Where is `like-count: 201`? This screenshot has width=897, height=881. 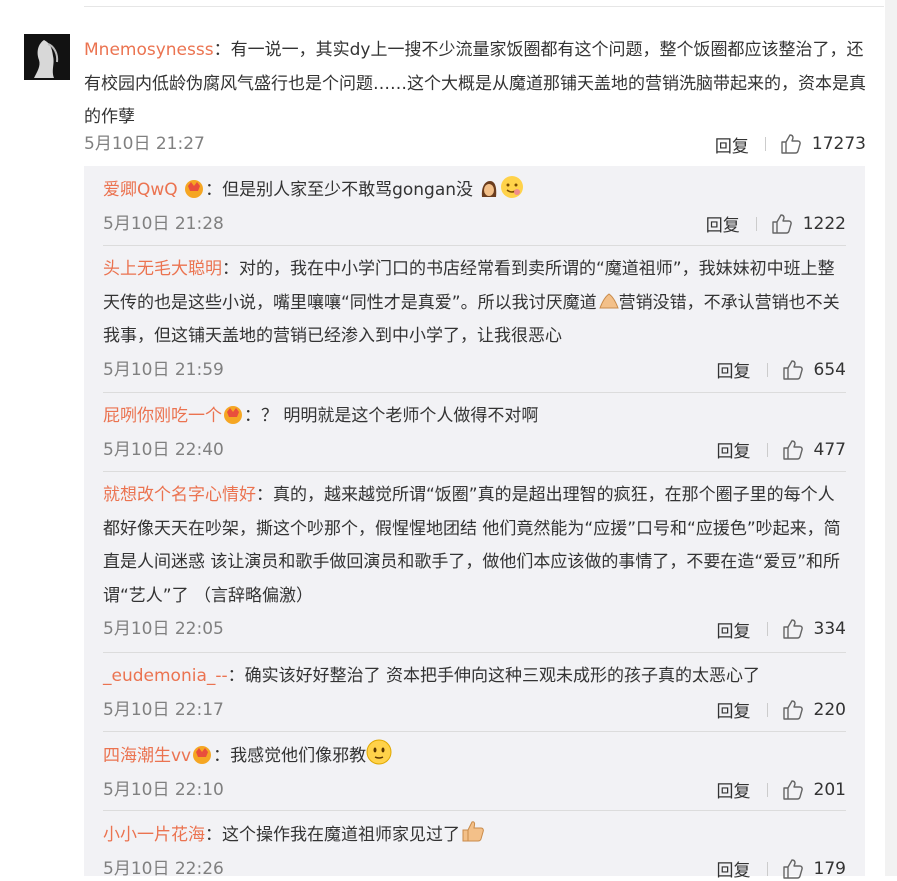 like-count: 201 is located at coordinates (829, 789).